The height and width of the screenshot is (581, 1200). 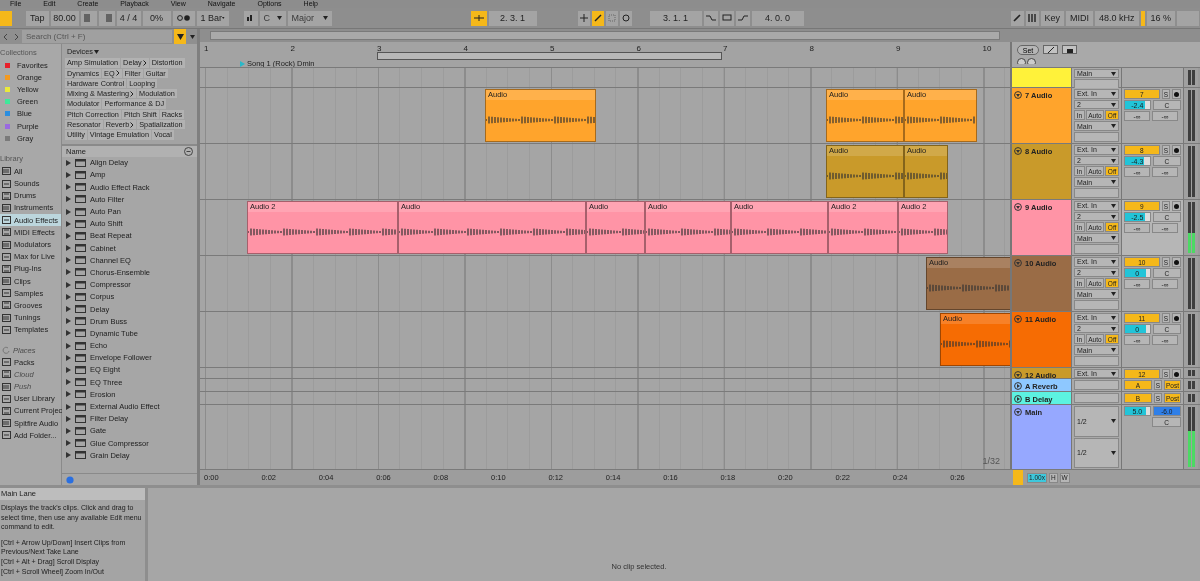 I want to click on view-toggle-icon, so click(x=6, y=18).